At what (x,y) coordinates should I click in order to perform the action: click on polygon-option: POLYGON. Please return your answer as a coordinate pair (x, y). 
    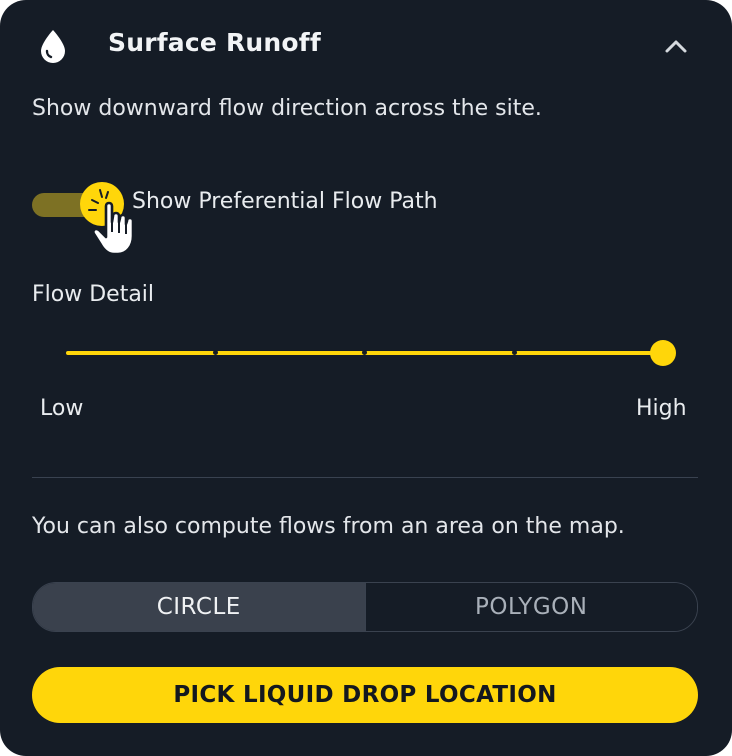
    Looking at the image, I should click on (531, 607).